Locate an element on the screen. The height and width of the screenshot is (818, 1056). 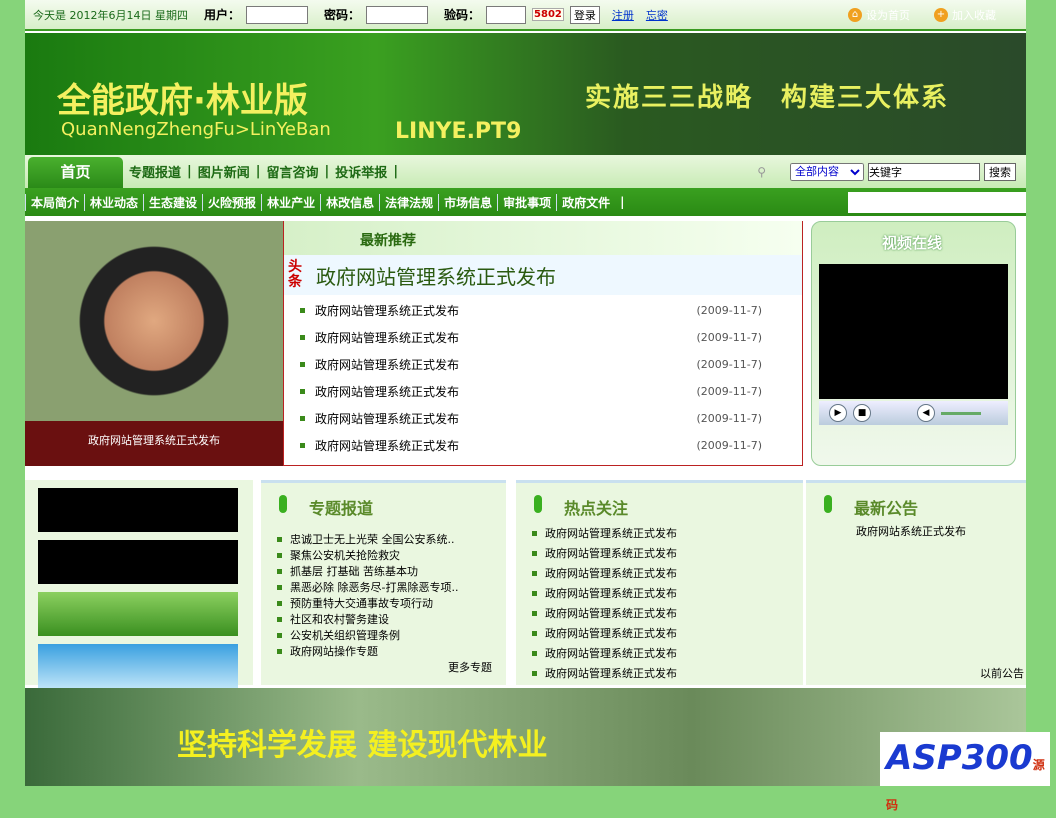
list-item: 聚焦公安机关抢险救灾 is located at coordinates (391, 555).